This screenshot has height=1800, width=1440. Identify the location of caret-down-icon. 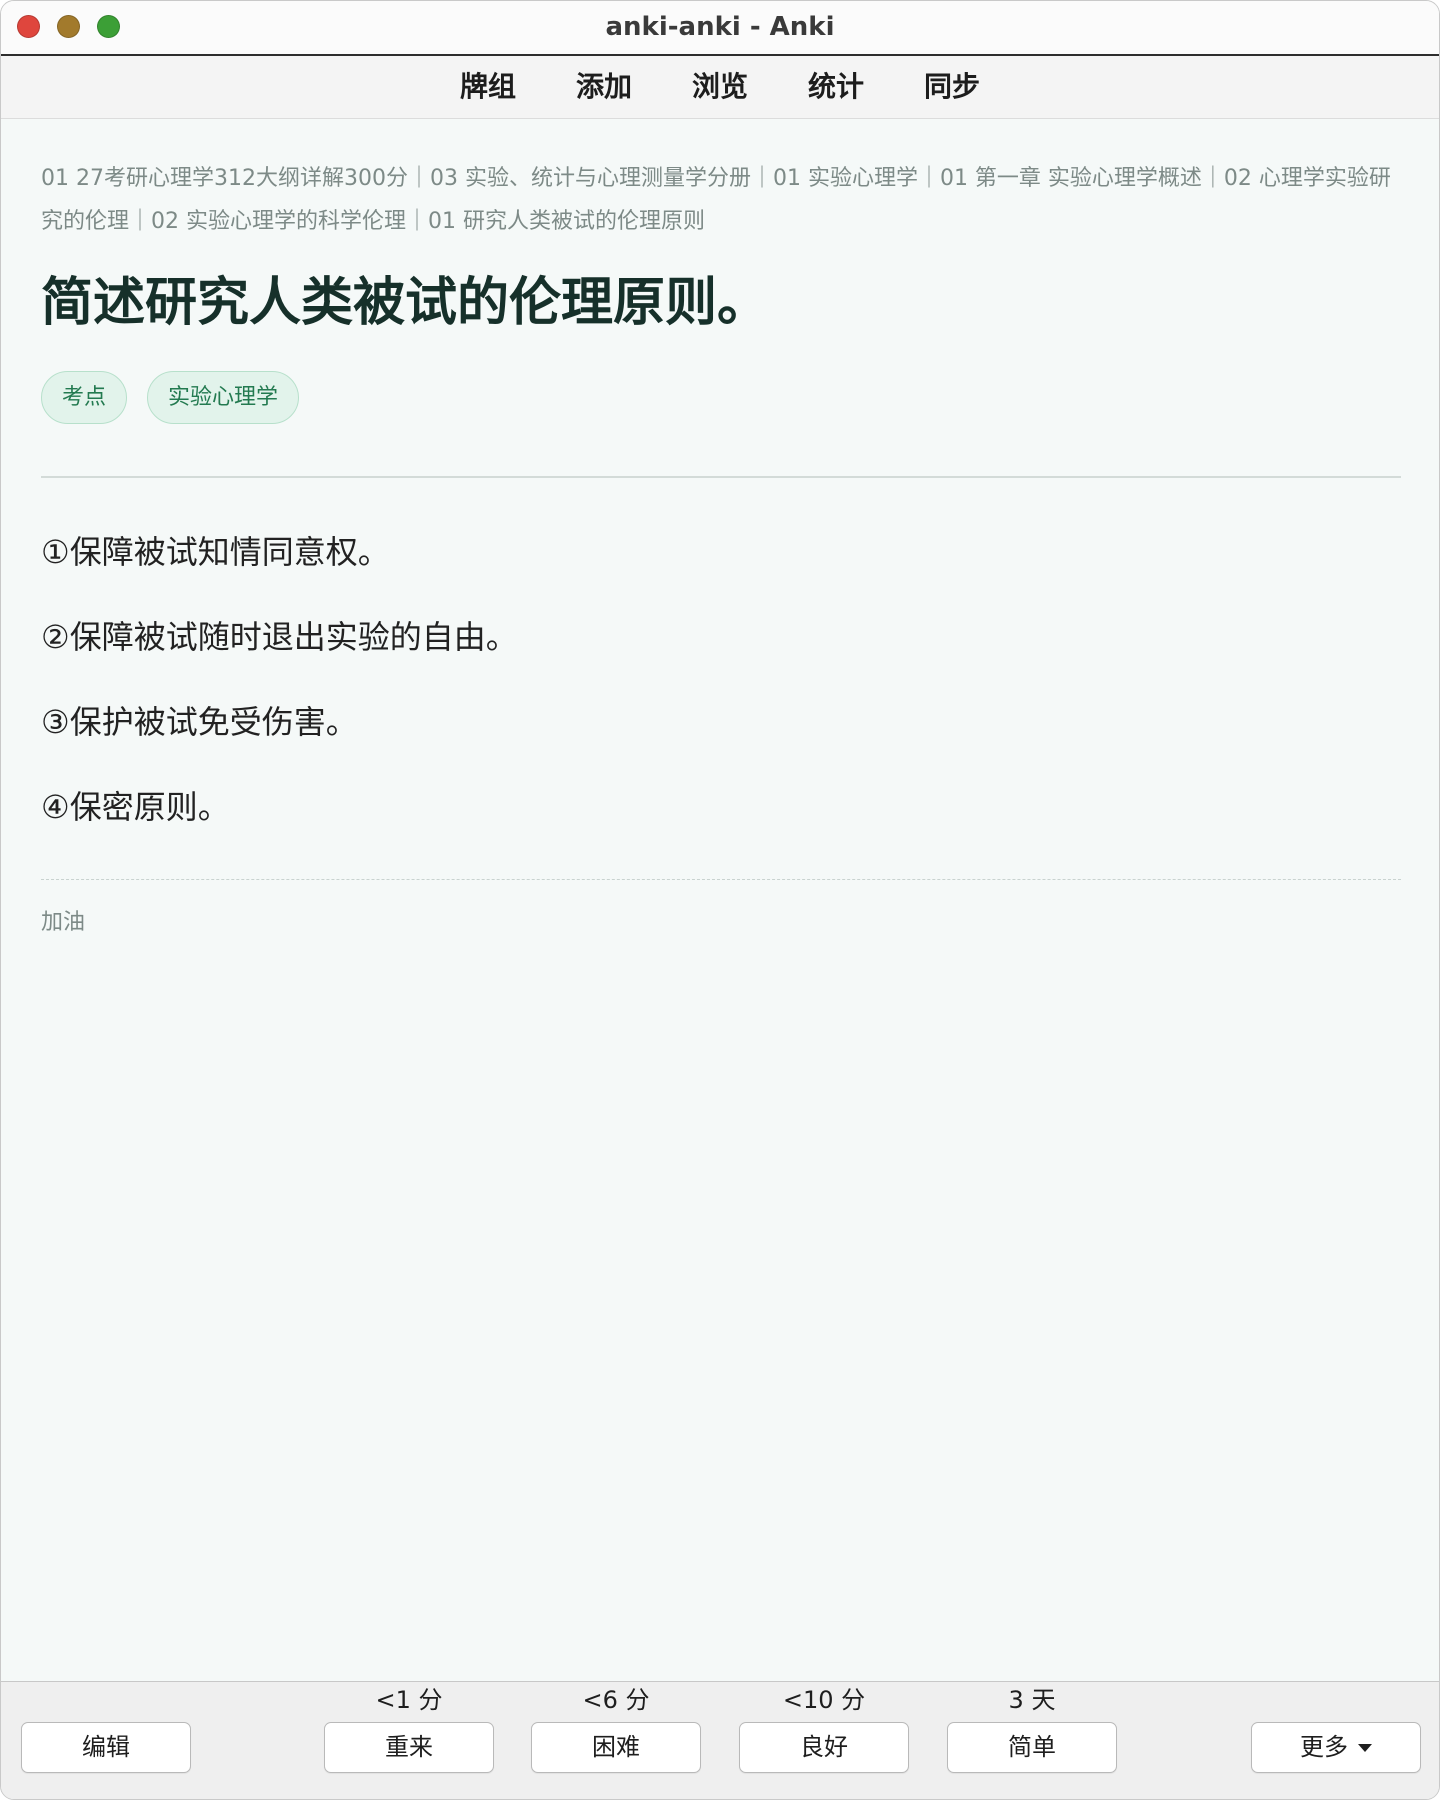
(1365, 1748).